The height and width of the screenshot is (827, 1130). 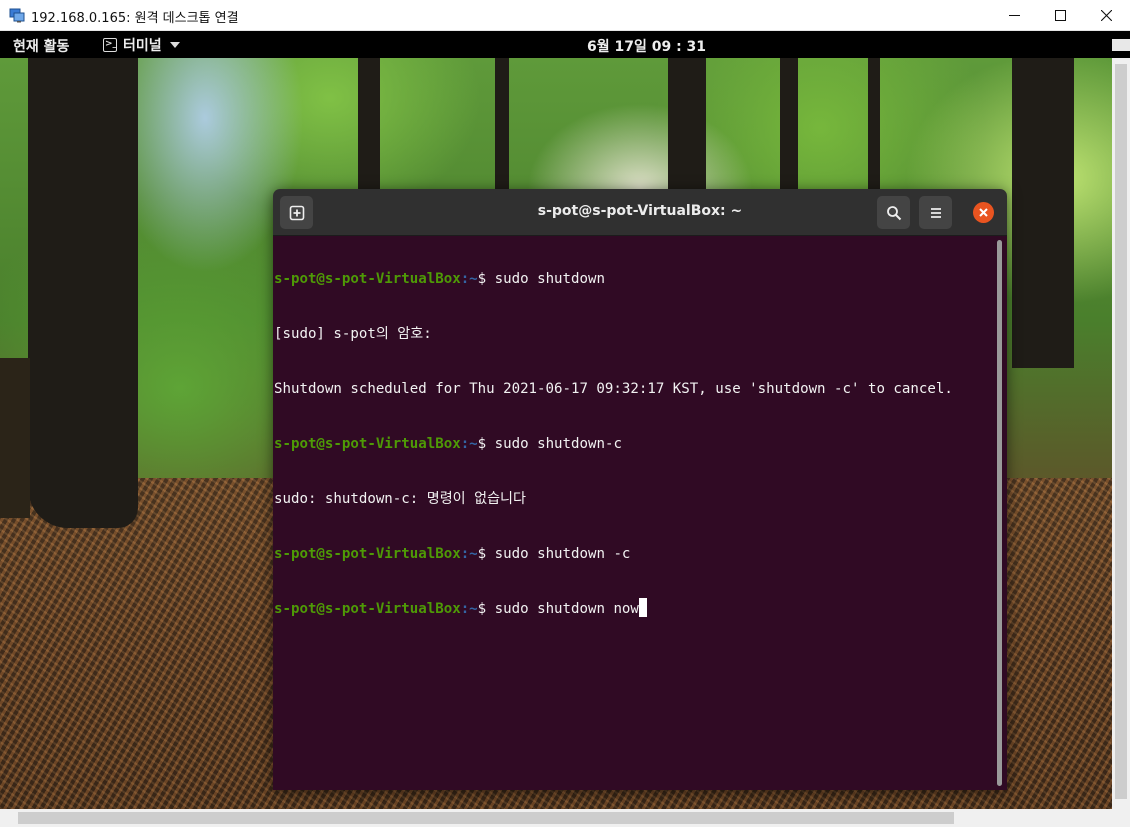 What do you see at coordinates (646, 46) in the screenshot?
I see `clock: 6월 17일 09 : 31` at bounding box center [646, 46].